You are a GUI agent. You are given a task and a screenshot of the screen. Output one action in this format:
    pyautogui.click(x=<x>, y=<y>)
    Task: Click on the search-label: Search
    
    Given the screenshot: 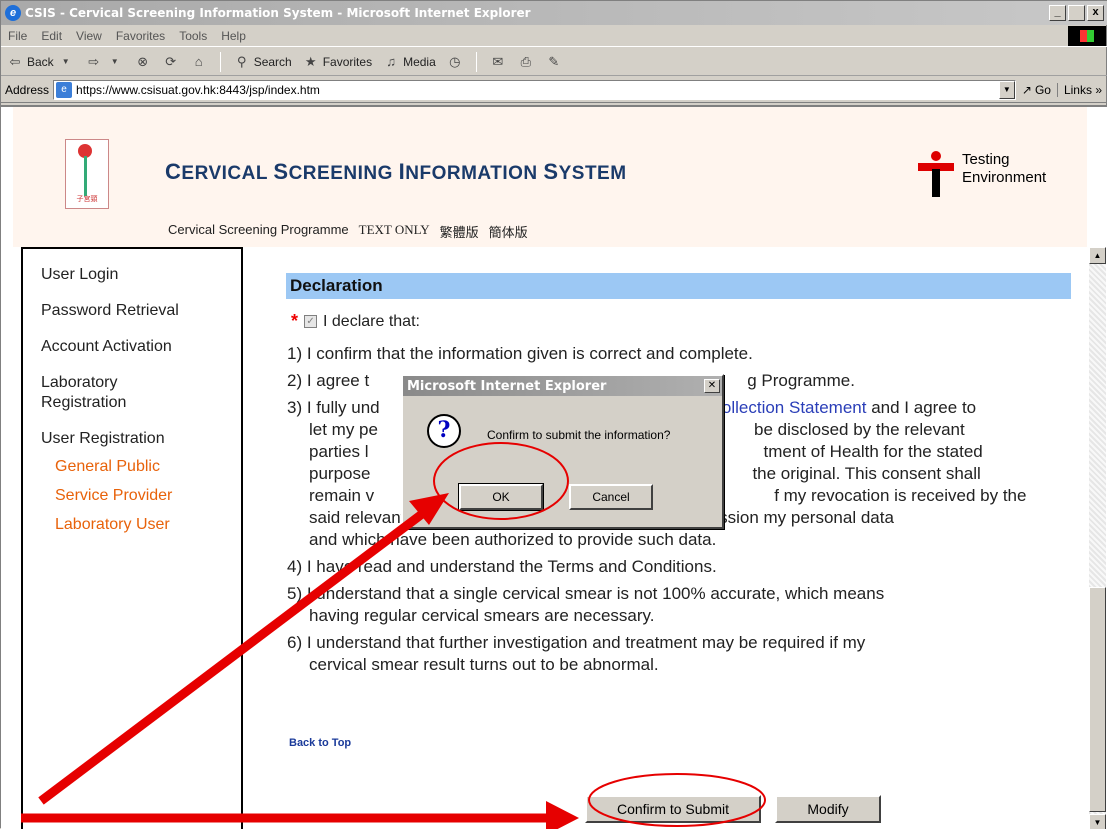 What is the action you would take?
    pyautogui.click(x=272, y=61)
    